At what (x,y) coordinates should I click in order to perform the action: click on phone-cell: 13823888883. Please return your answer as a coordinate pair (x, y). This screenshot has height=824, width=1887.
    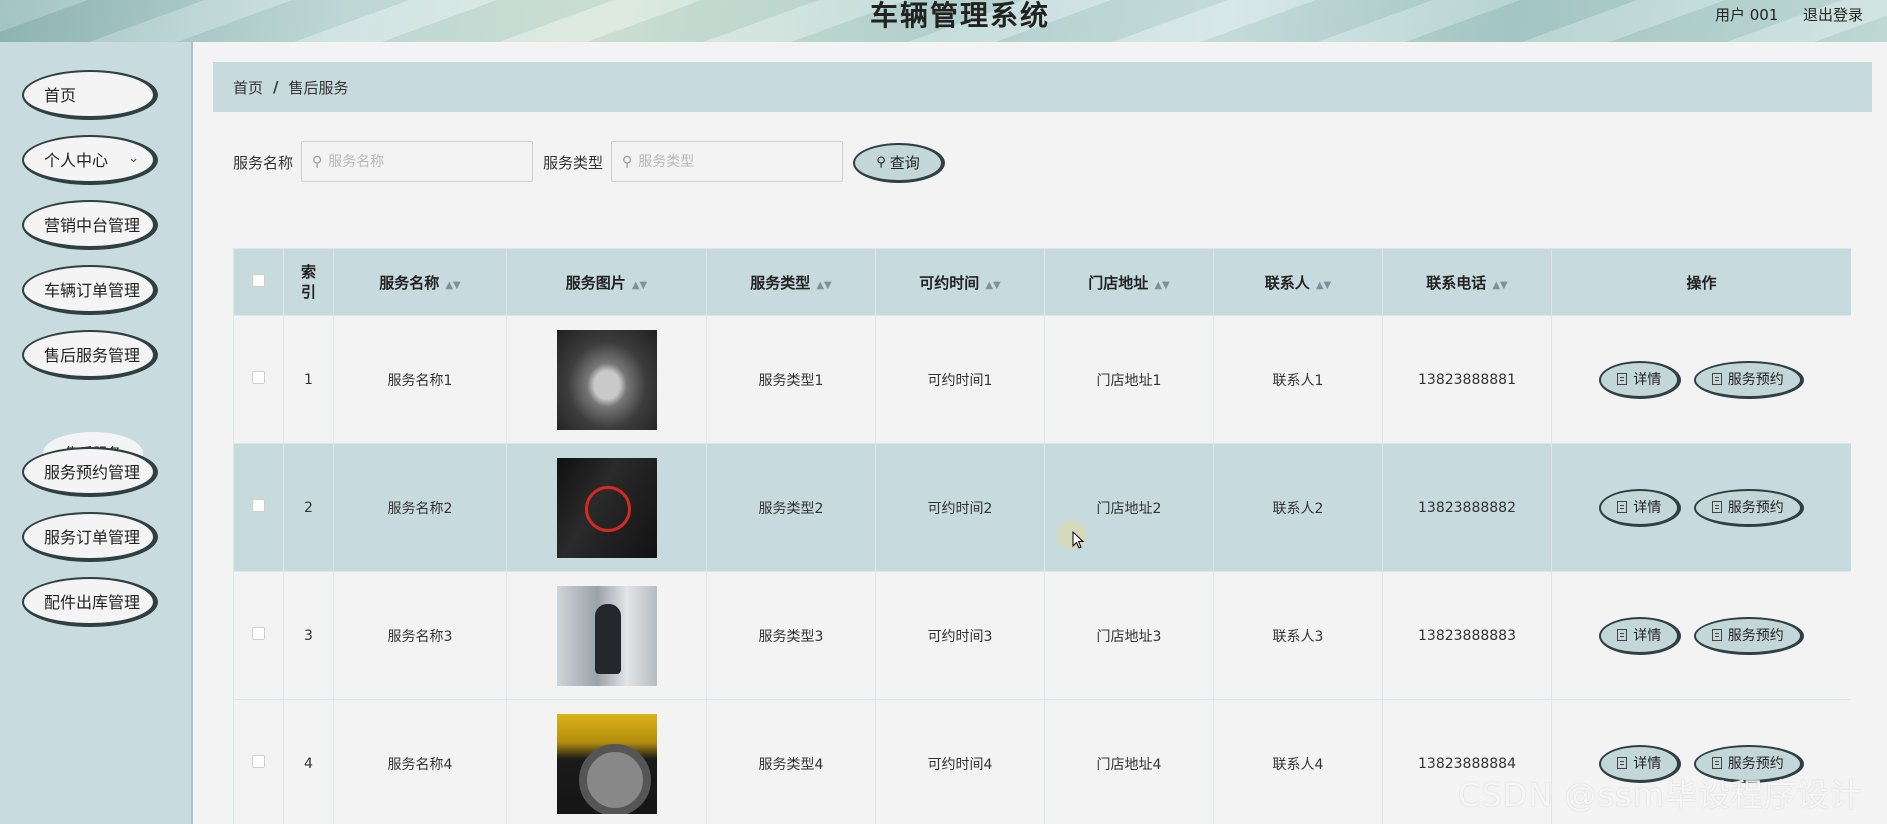
    Looking at the image, I should click on (1467, 635).